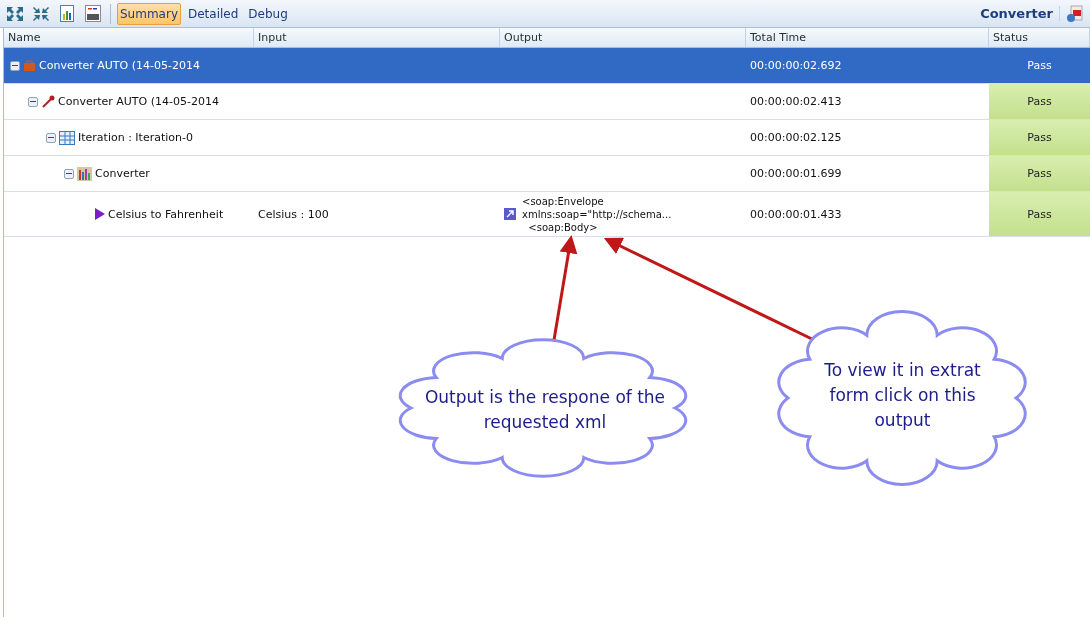 The height and width of the screenshot is (617, 1090). What do you see at coordinates (1039, 66) in the screenshot?
I see `status-cell-text: Pass` at bounding box center [1039, 66].